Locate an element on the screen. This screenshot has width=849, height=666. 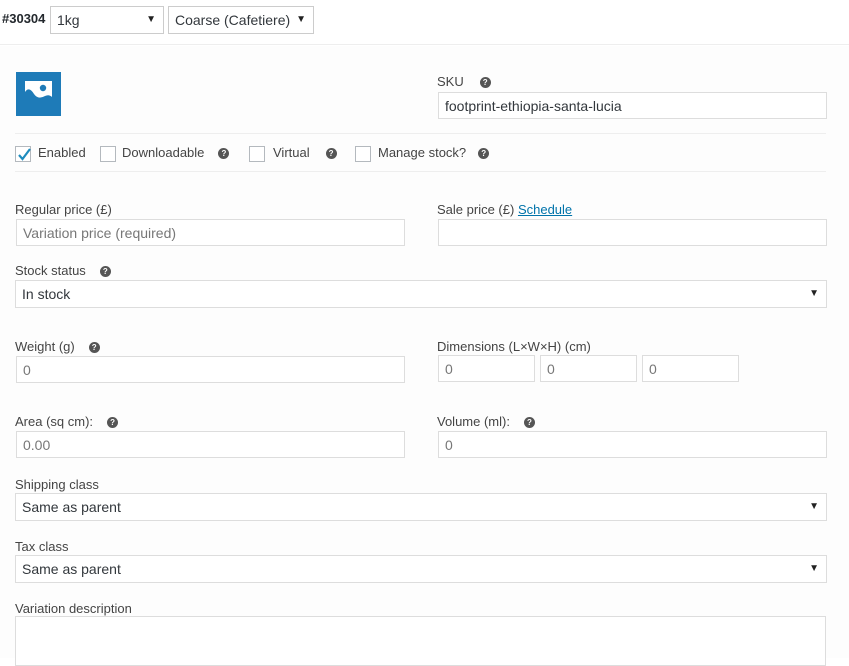
variation-image-button is located at coordinates (38, 94).